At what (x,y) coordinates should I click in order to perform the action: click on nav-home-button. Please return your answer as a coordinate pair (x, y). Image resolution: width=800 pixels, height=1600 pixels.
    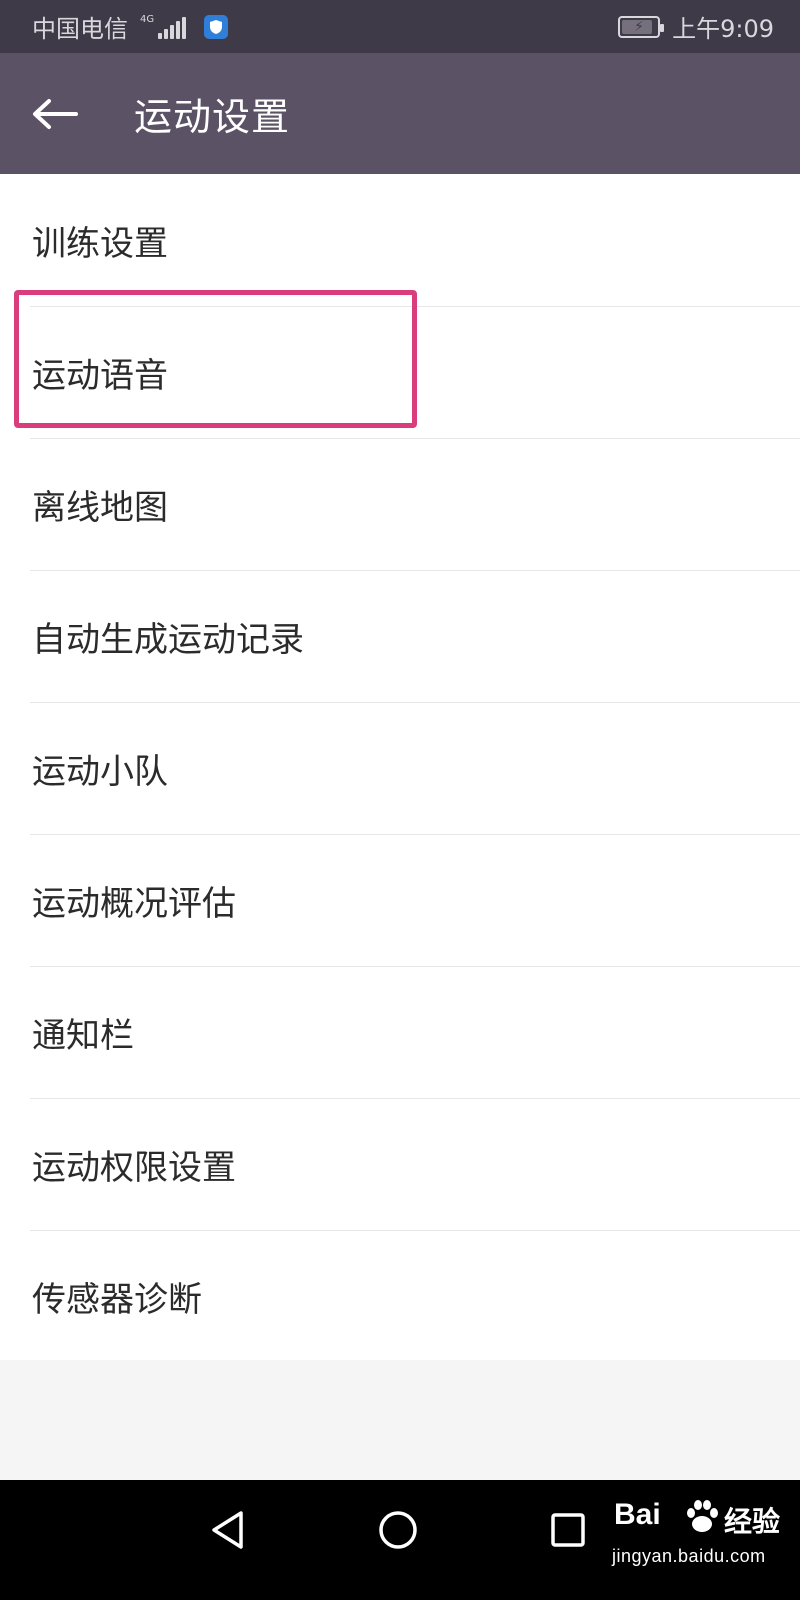
    Looking at the image, I should click on (398, 1530).